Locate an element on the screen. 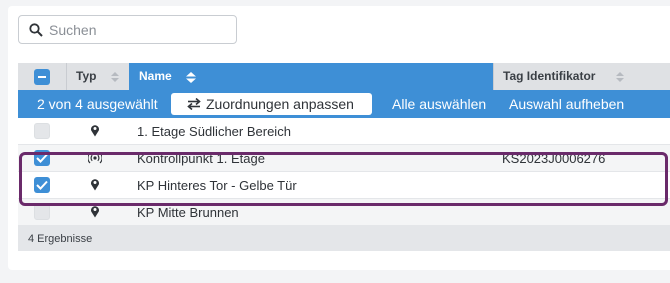  row-name: 1. Etage Südlicher Bereich is located at coordinates (214, 131).